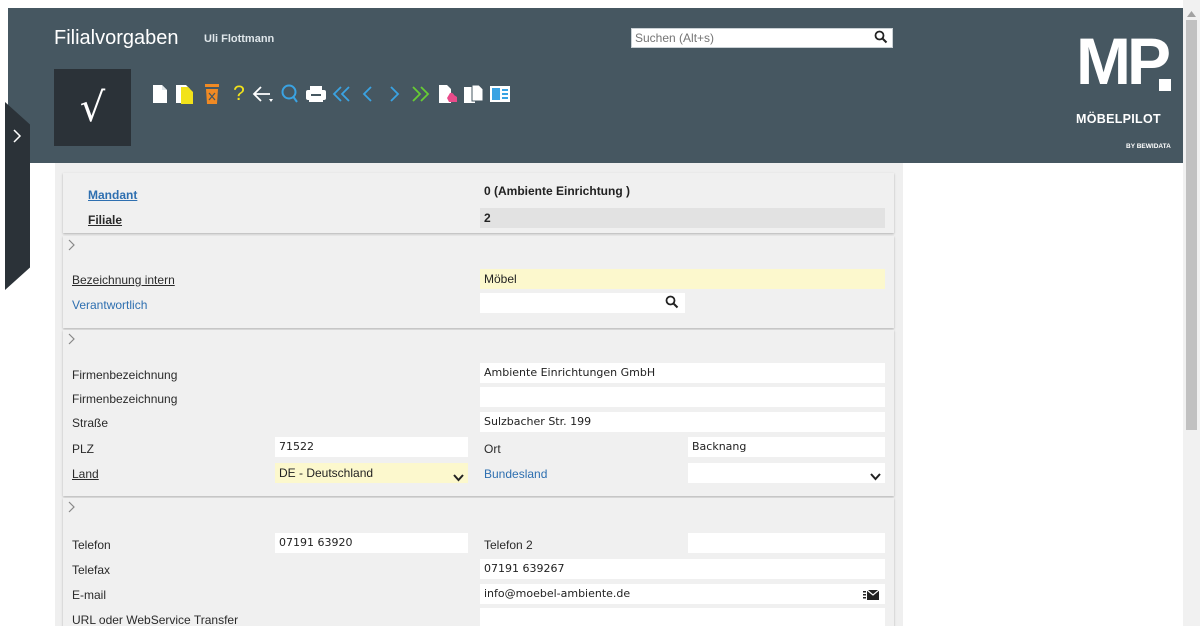 This screenshot has height=626, width=1200. Describe the element at coordinates (125, 399) in the screenshot. I see `firmenbezeichnung-2-label: Firmenbezeichnung` at that location.